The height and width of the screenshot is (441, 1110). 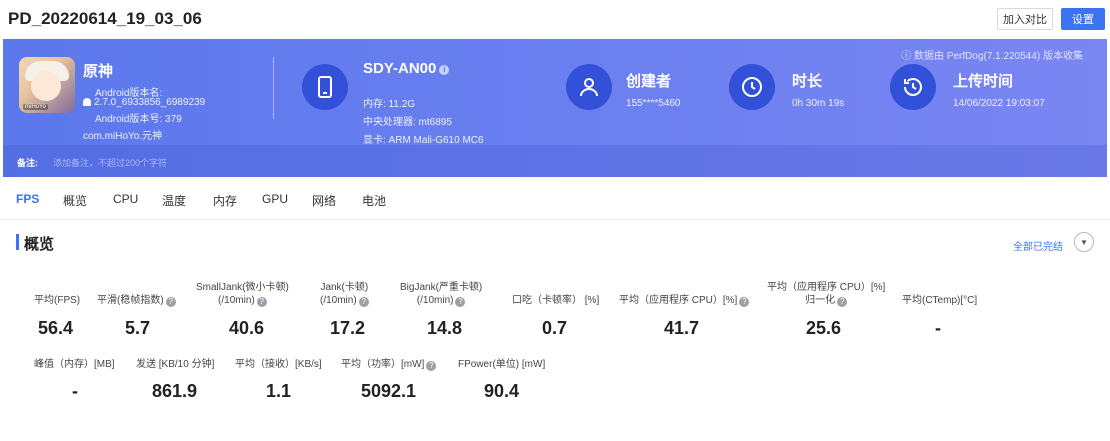 I want to click on metric-label: 平均（功率）[mW]?, so click(x=389, y=364).